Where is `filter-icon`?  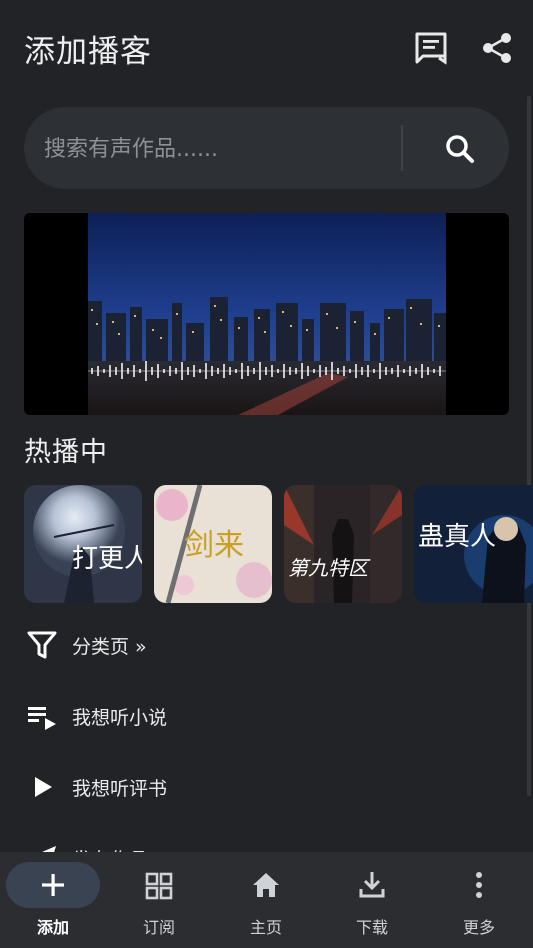
filter-icon is located at coordinates (42, 645).